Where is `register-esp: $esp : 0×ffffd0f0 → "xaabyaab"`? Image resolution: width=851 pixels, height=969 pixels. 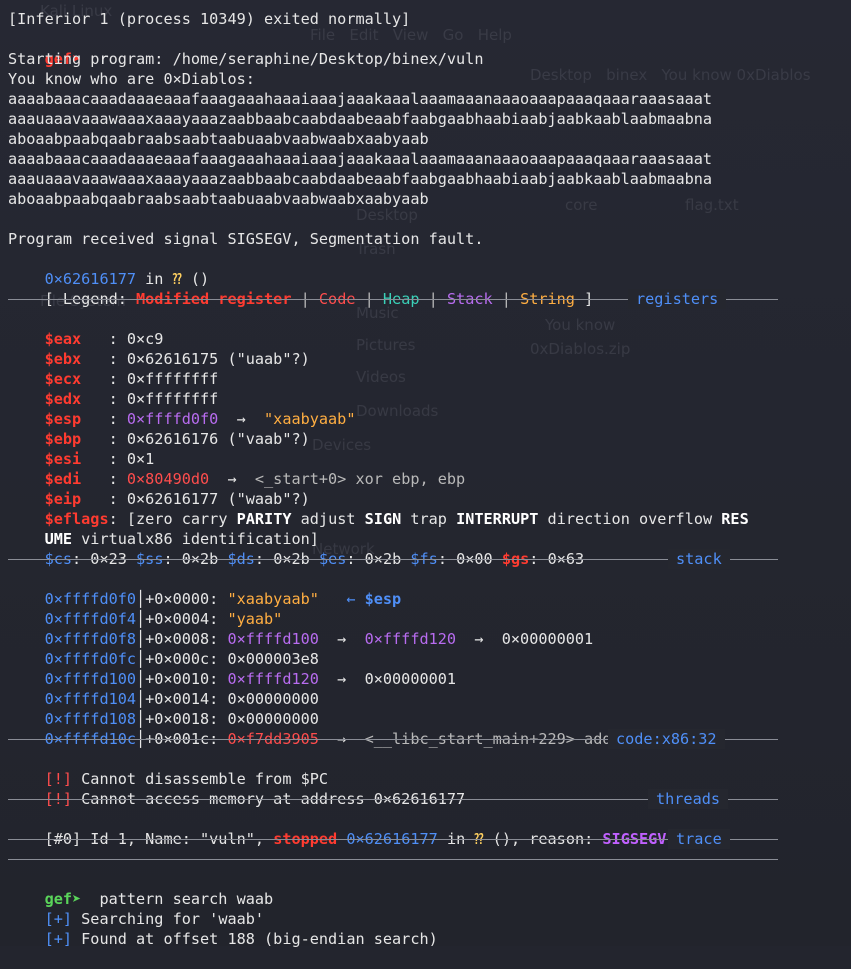
register-esp: $esp : 0×ffffd0f0 → "xaabyaab" is located at coordinates (182, 408).